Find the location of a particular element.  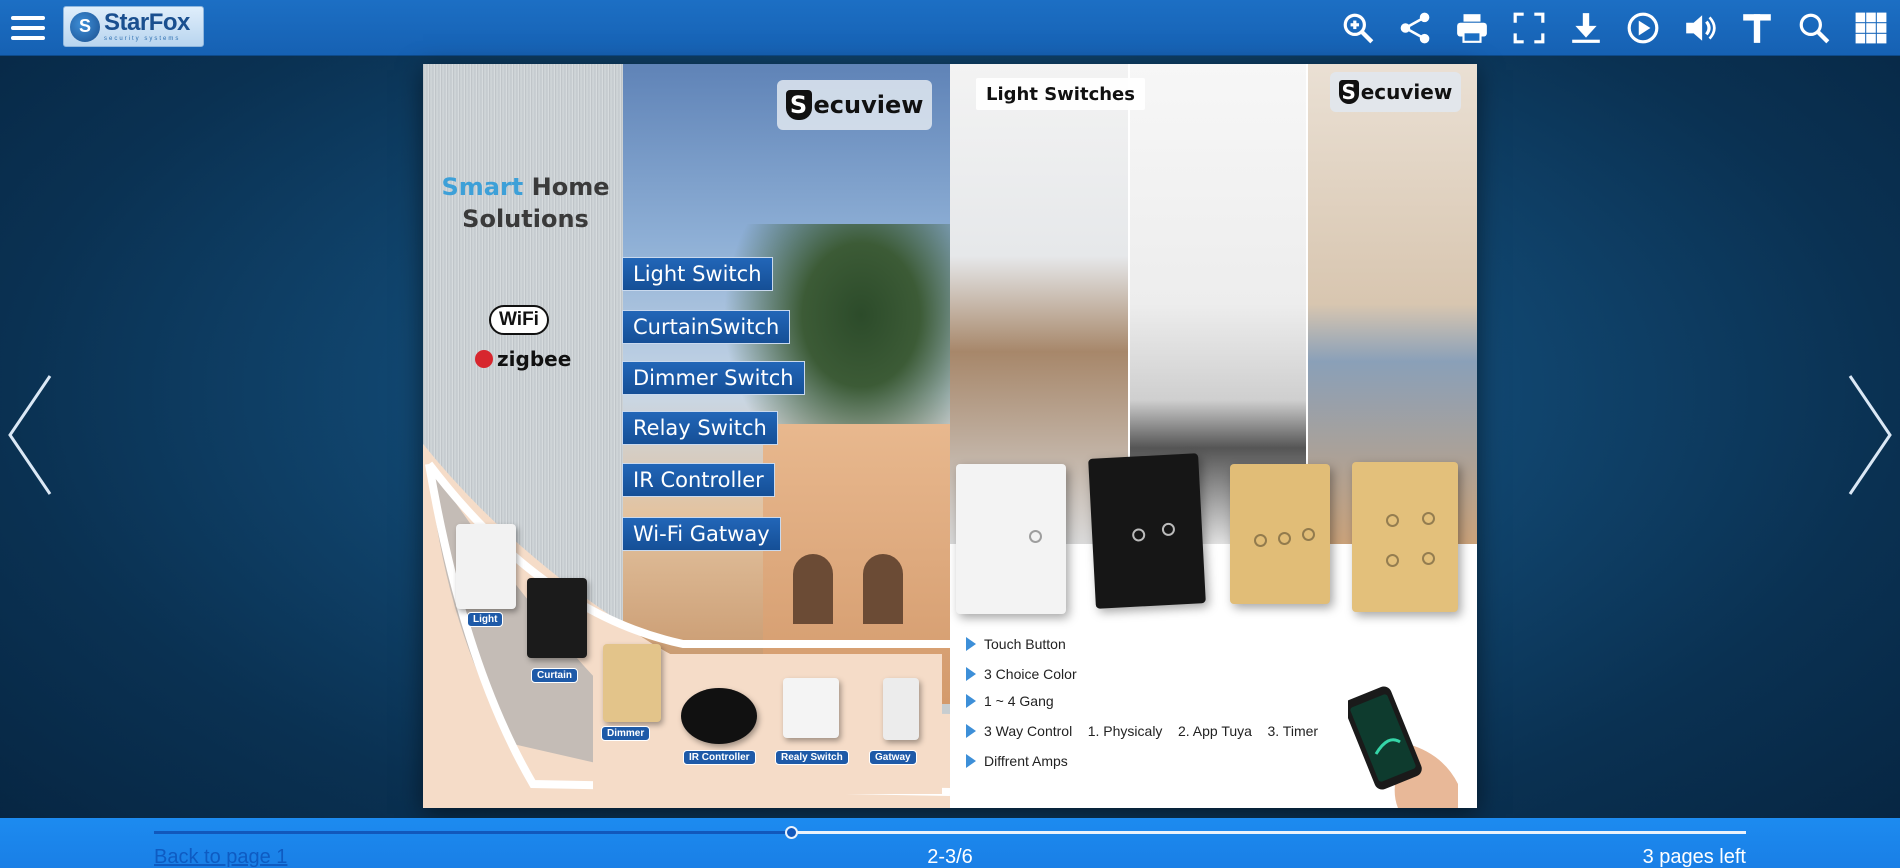

spec-item: Diffrent Amps is located at coordinates (1017, 761).